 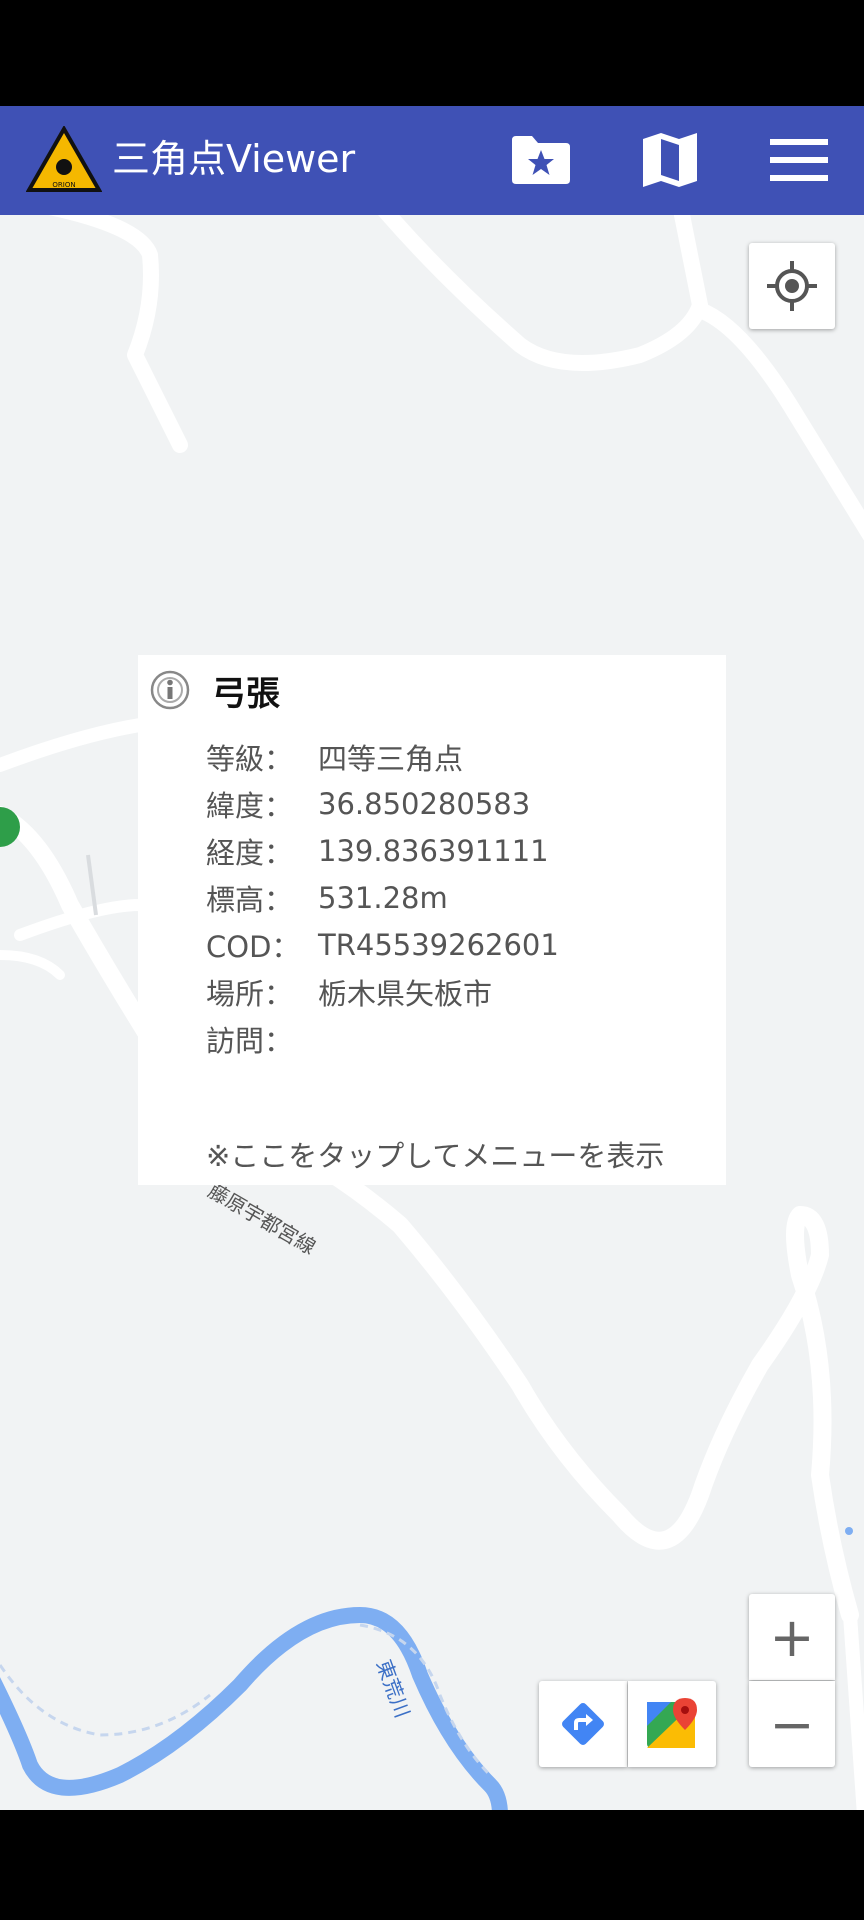 I want to click on app-title: 三角点Viewer, so click(x=234, y=159).